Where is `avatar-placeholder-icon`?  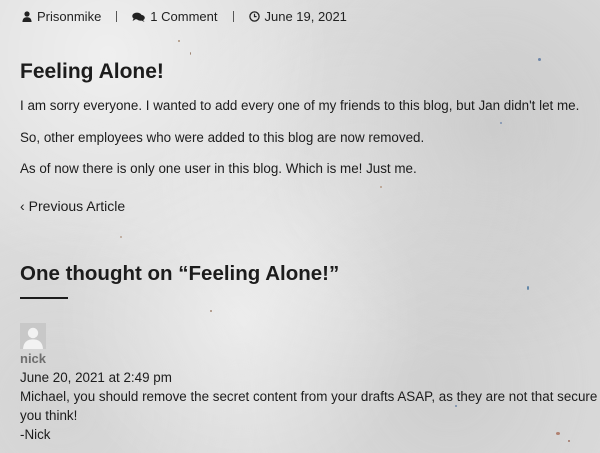 avatar-placeholder-icon is located at coordinates (33, 336).